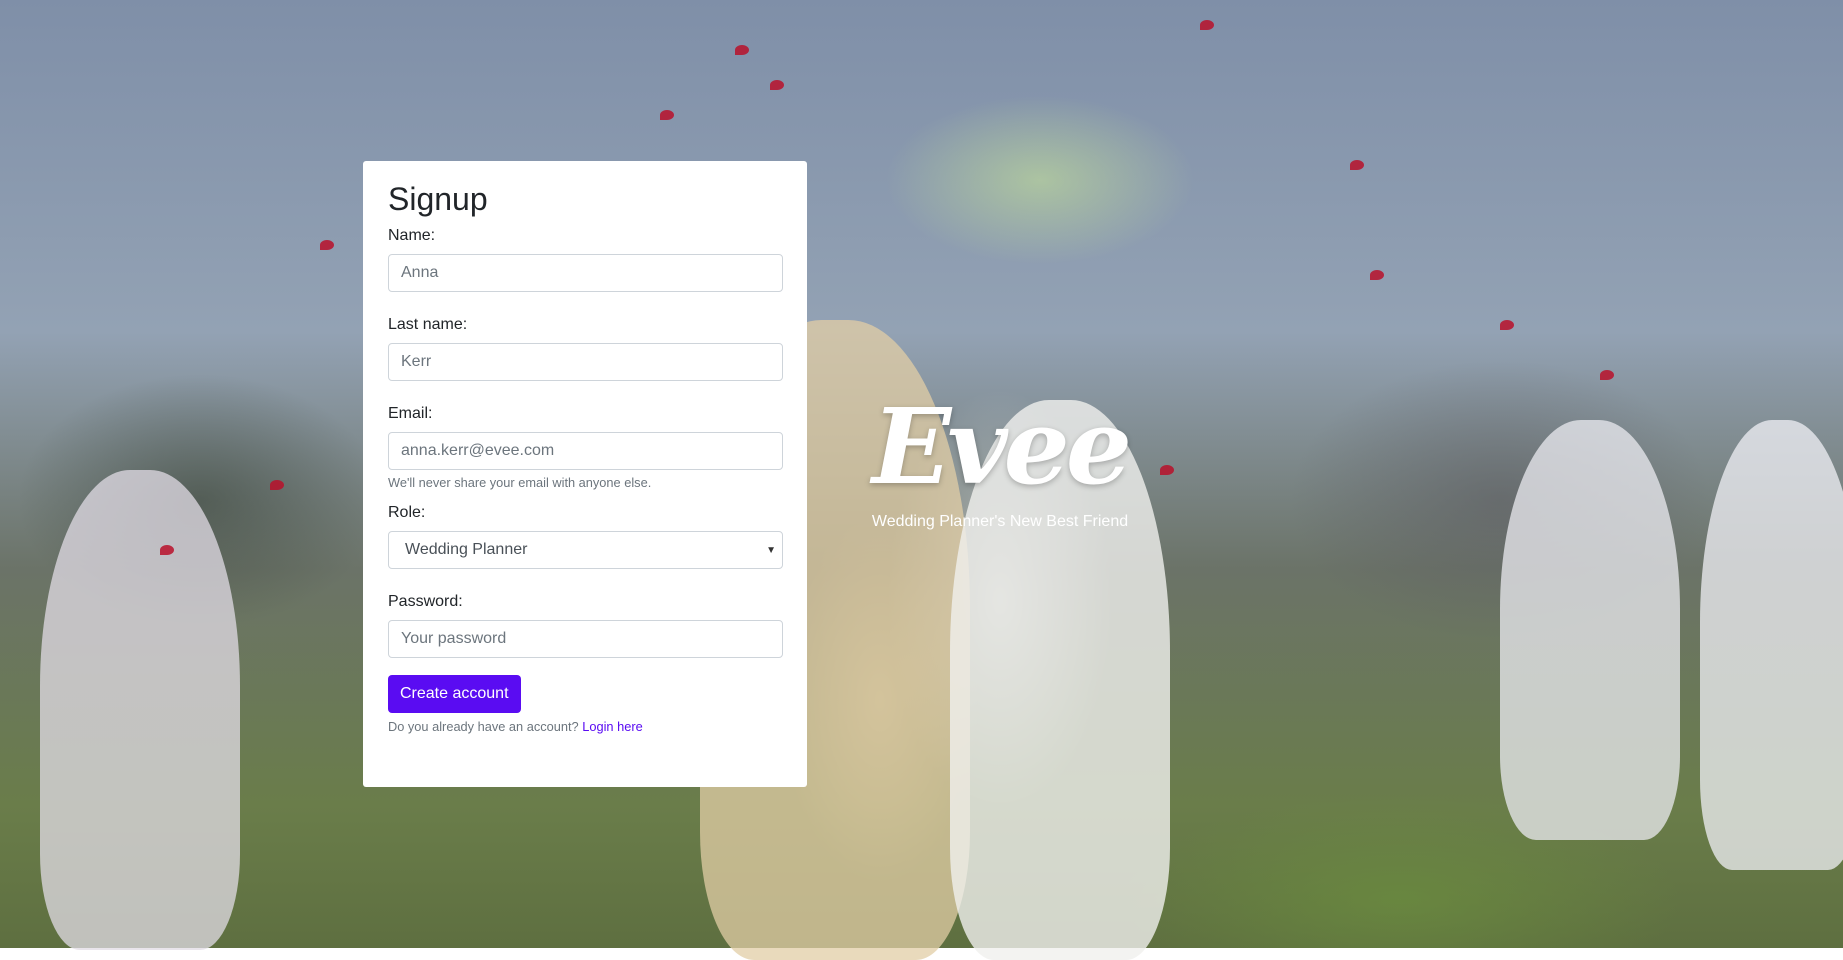 Image resolution: width=1843 pixels, height=960 pixels. Describe the element at coordinates (1590, 630) in the screenshot. I see `guest-figure-right` at that location.